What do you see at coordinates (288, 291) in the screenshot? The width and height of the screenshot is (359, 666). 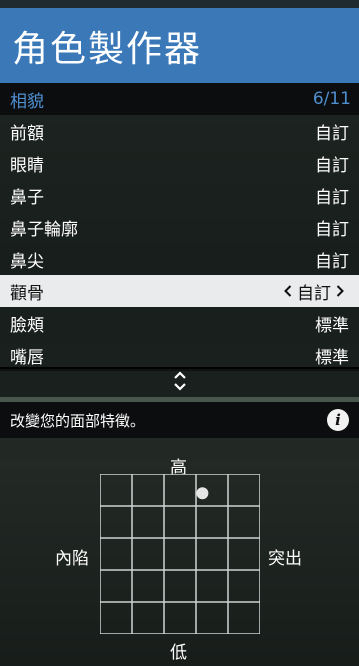 I see `chevron-left-icon` at bounding box center [288, 291].